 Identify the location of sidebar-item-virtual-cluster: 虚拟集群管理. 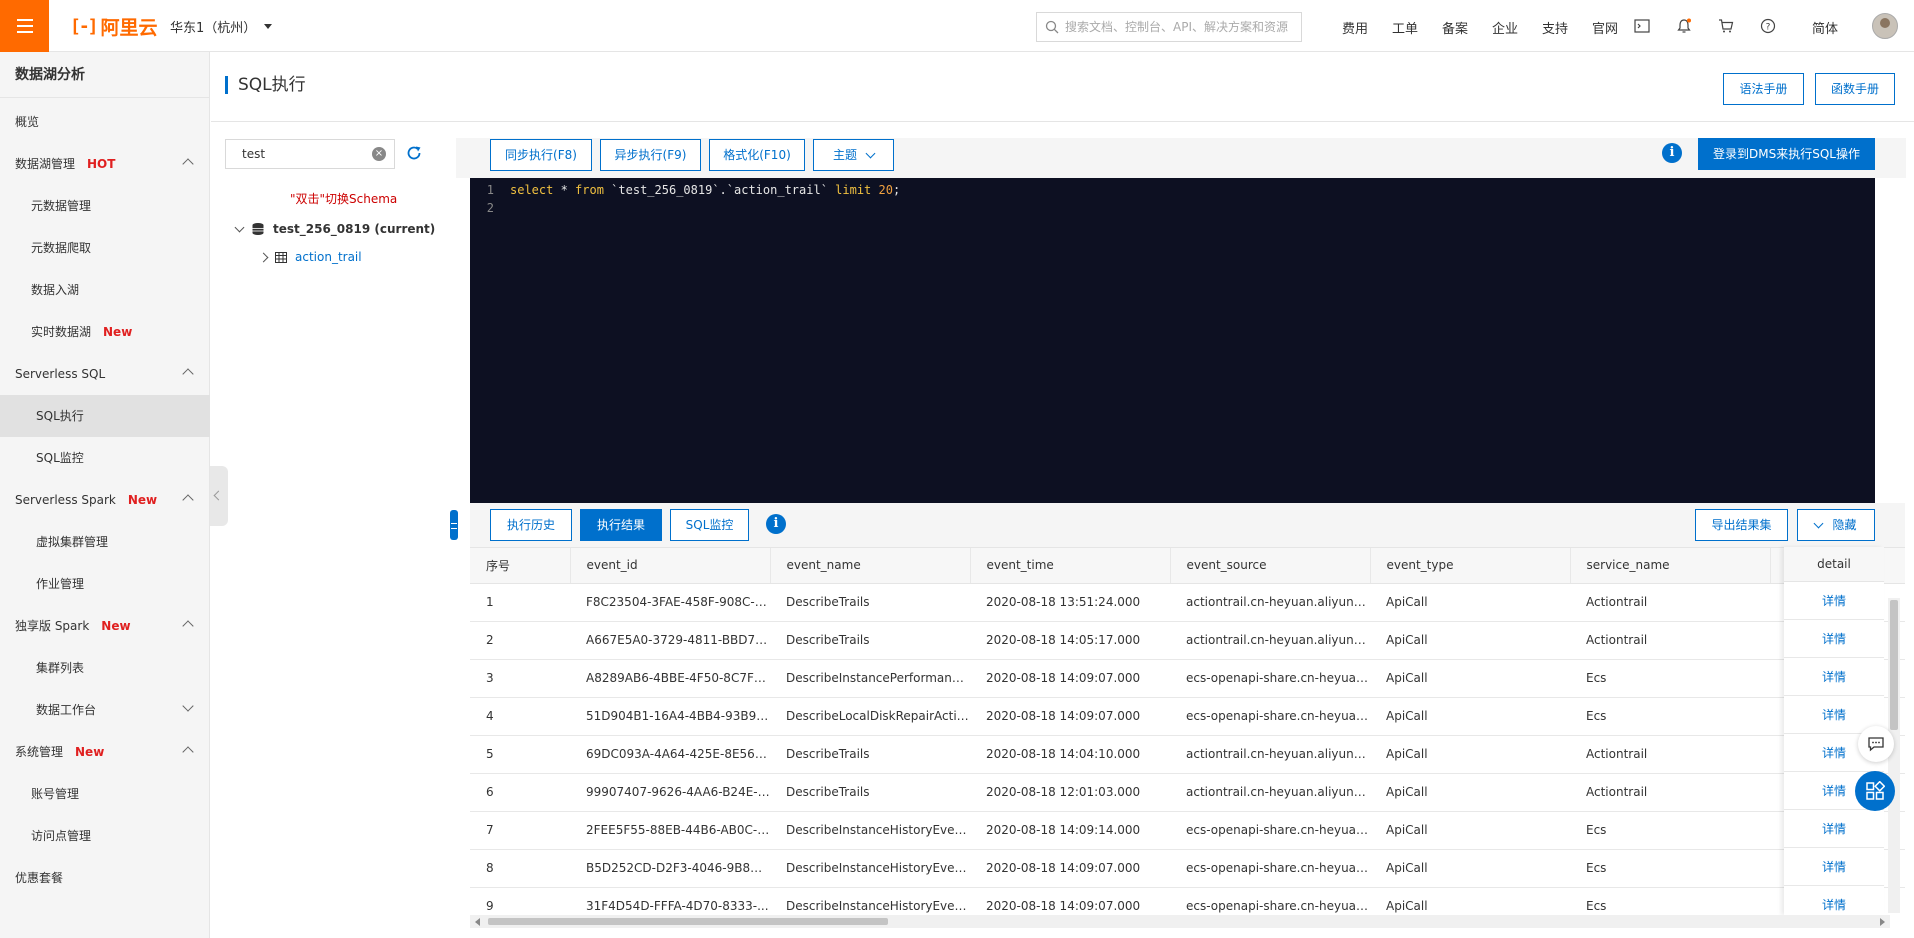
(105, 542).